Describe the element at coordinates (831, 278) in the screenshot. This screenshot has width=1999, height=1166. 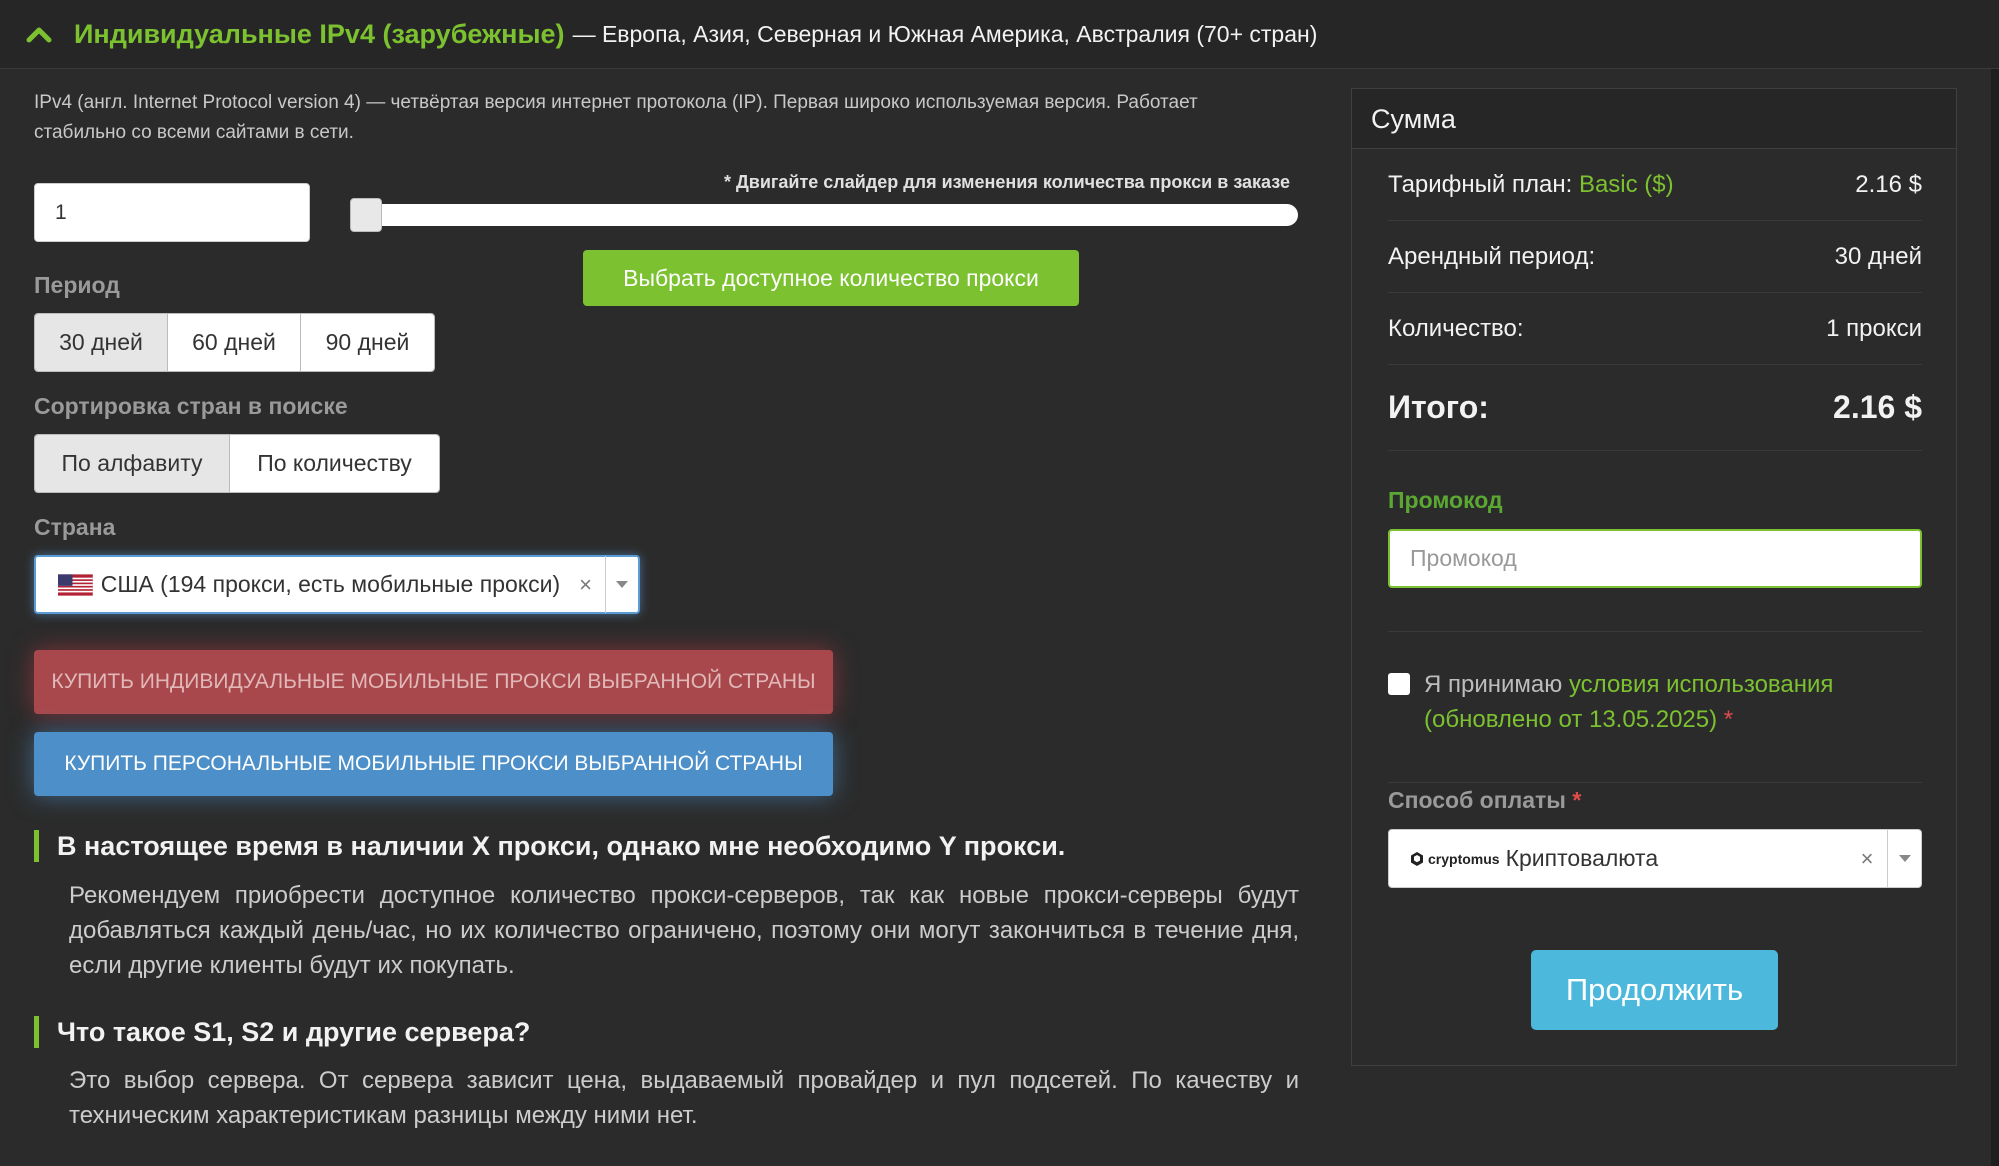
I see `select-available-quantity-button: Выбрать доступное количество прокси` at that location.